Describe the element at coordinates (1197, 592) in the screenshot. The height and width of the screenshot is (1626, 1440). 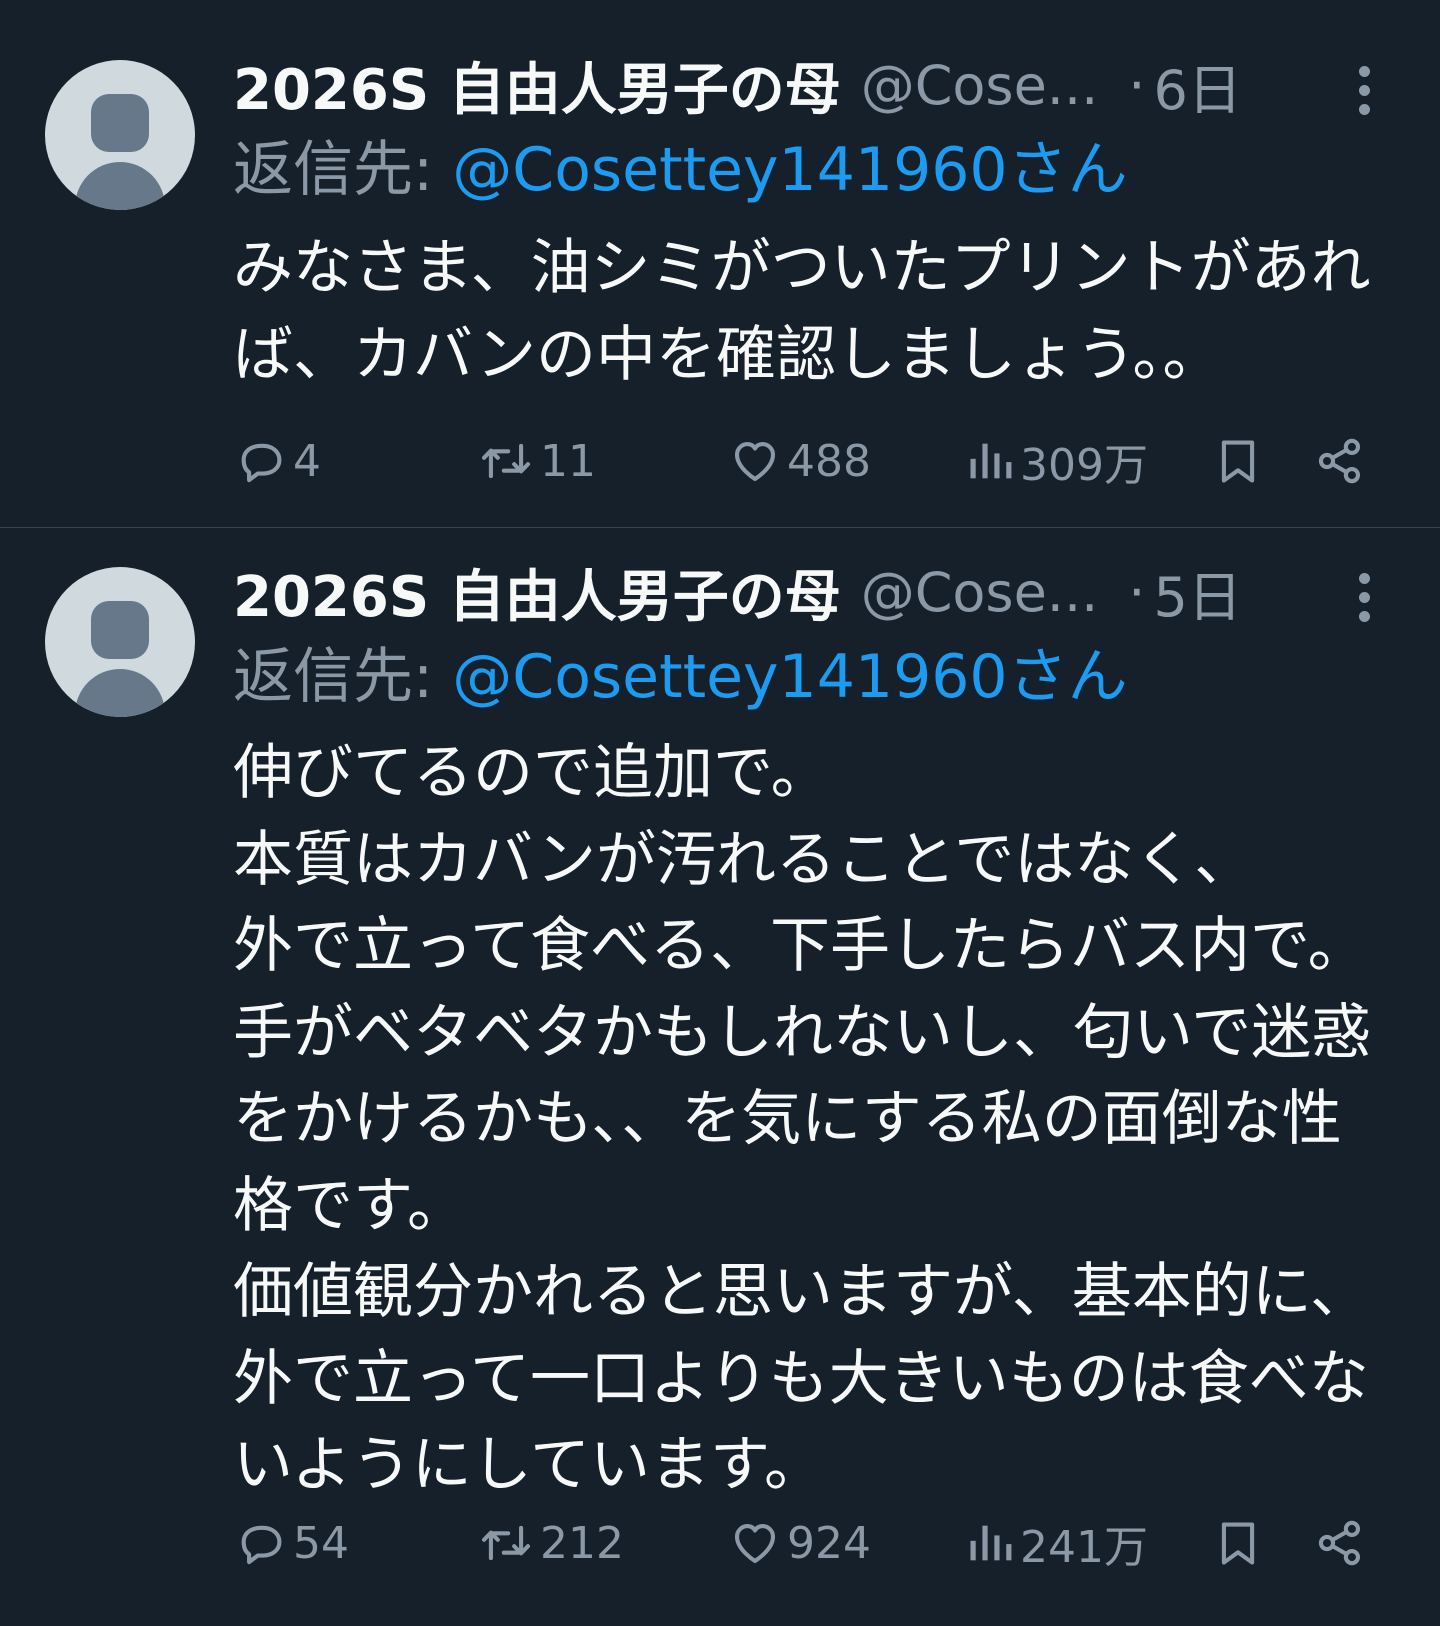
I see `timestamp: 5日` at that location.